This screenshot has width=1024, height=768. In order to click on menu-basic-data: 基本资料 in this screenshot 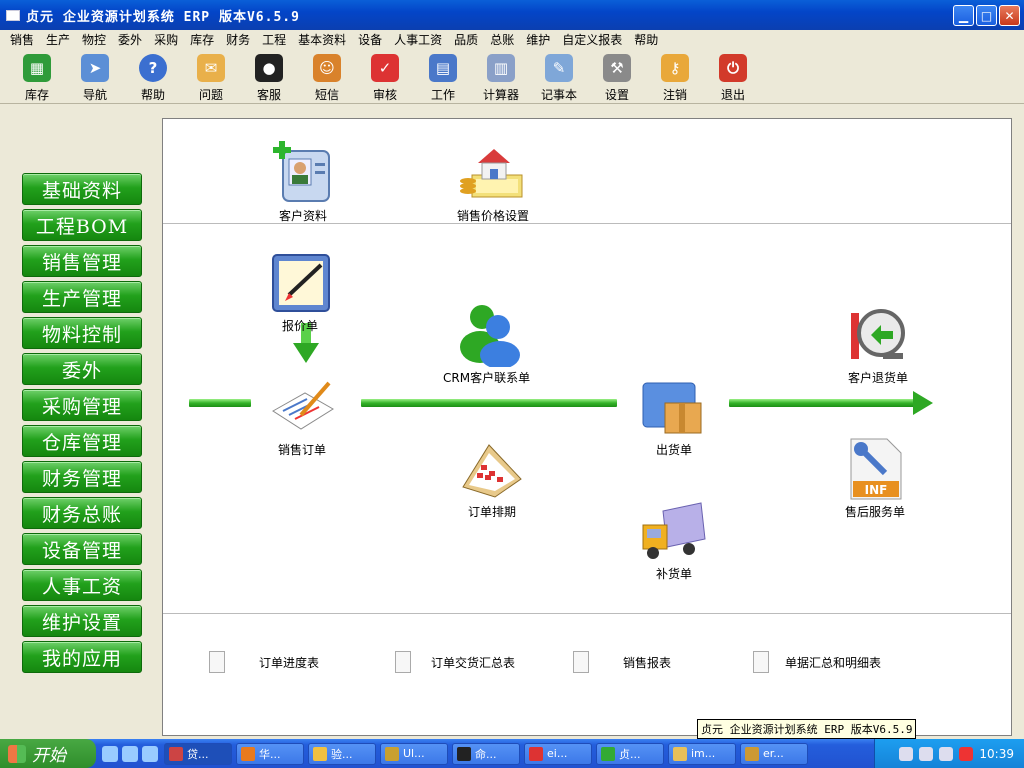, I will do `click(322, 39)`.